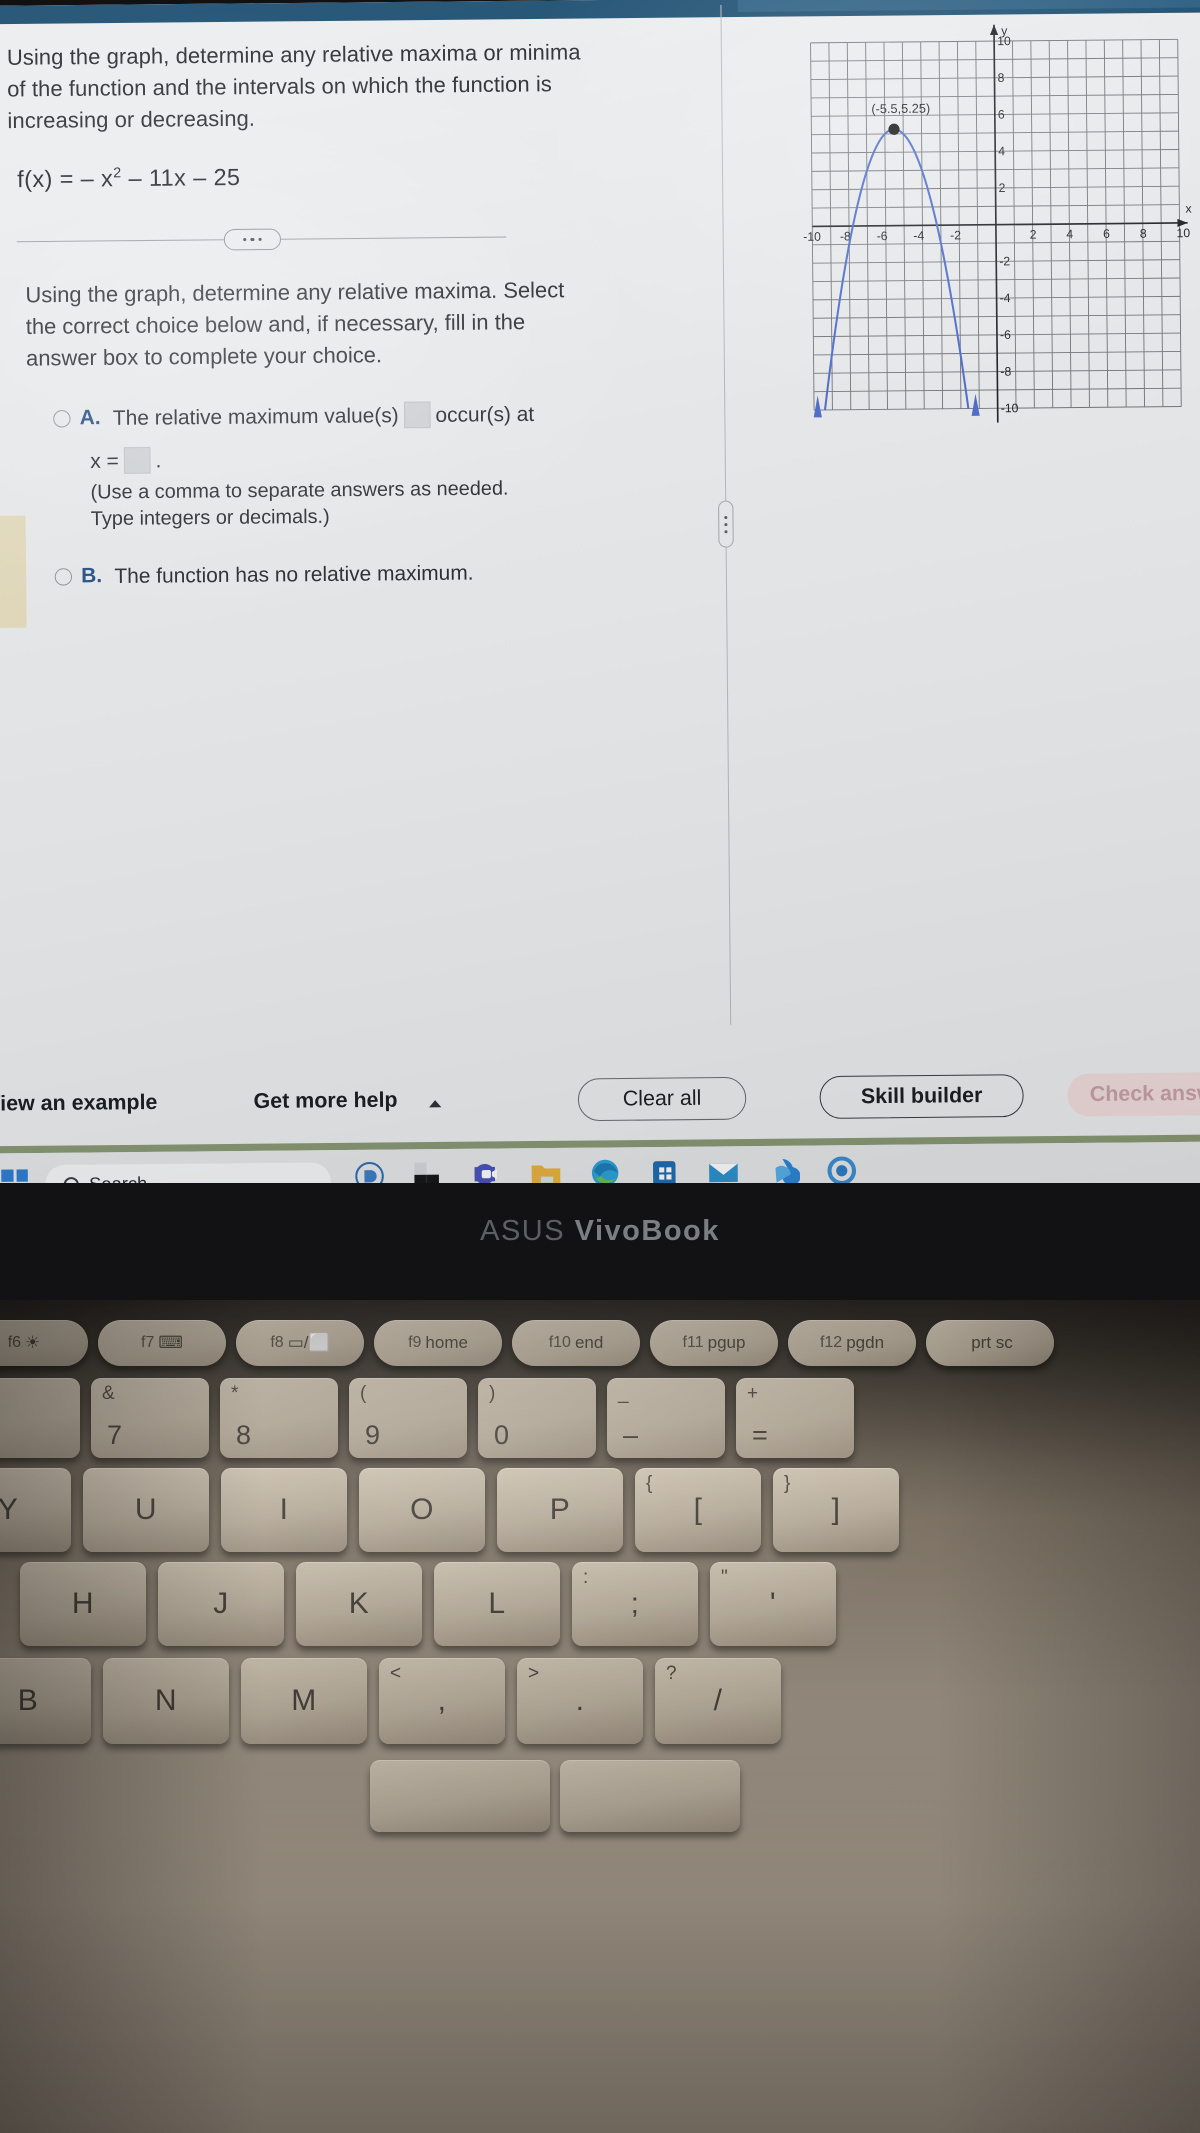 The width and height of the screenshot is (1200, 2133). I want to click on sticky-note, so click(13, 572).